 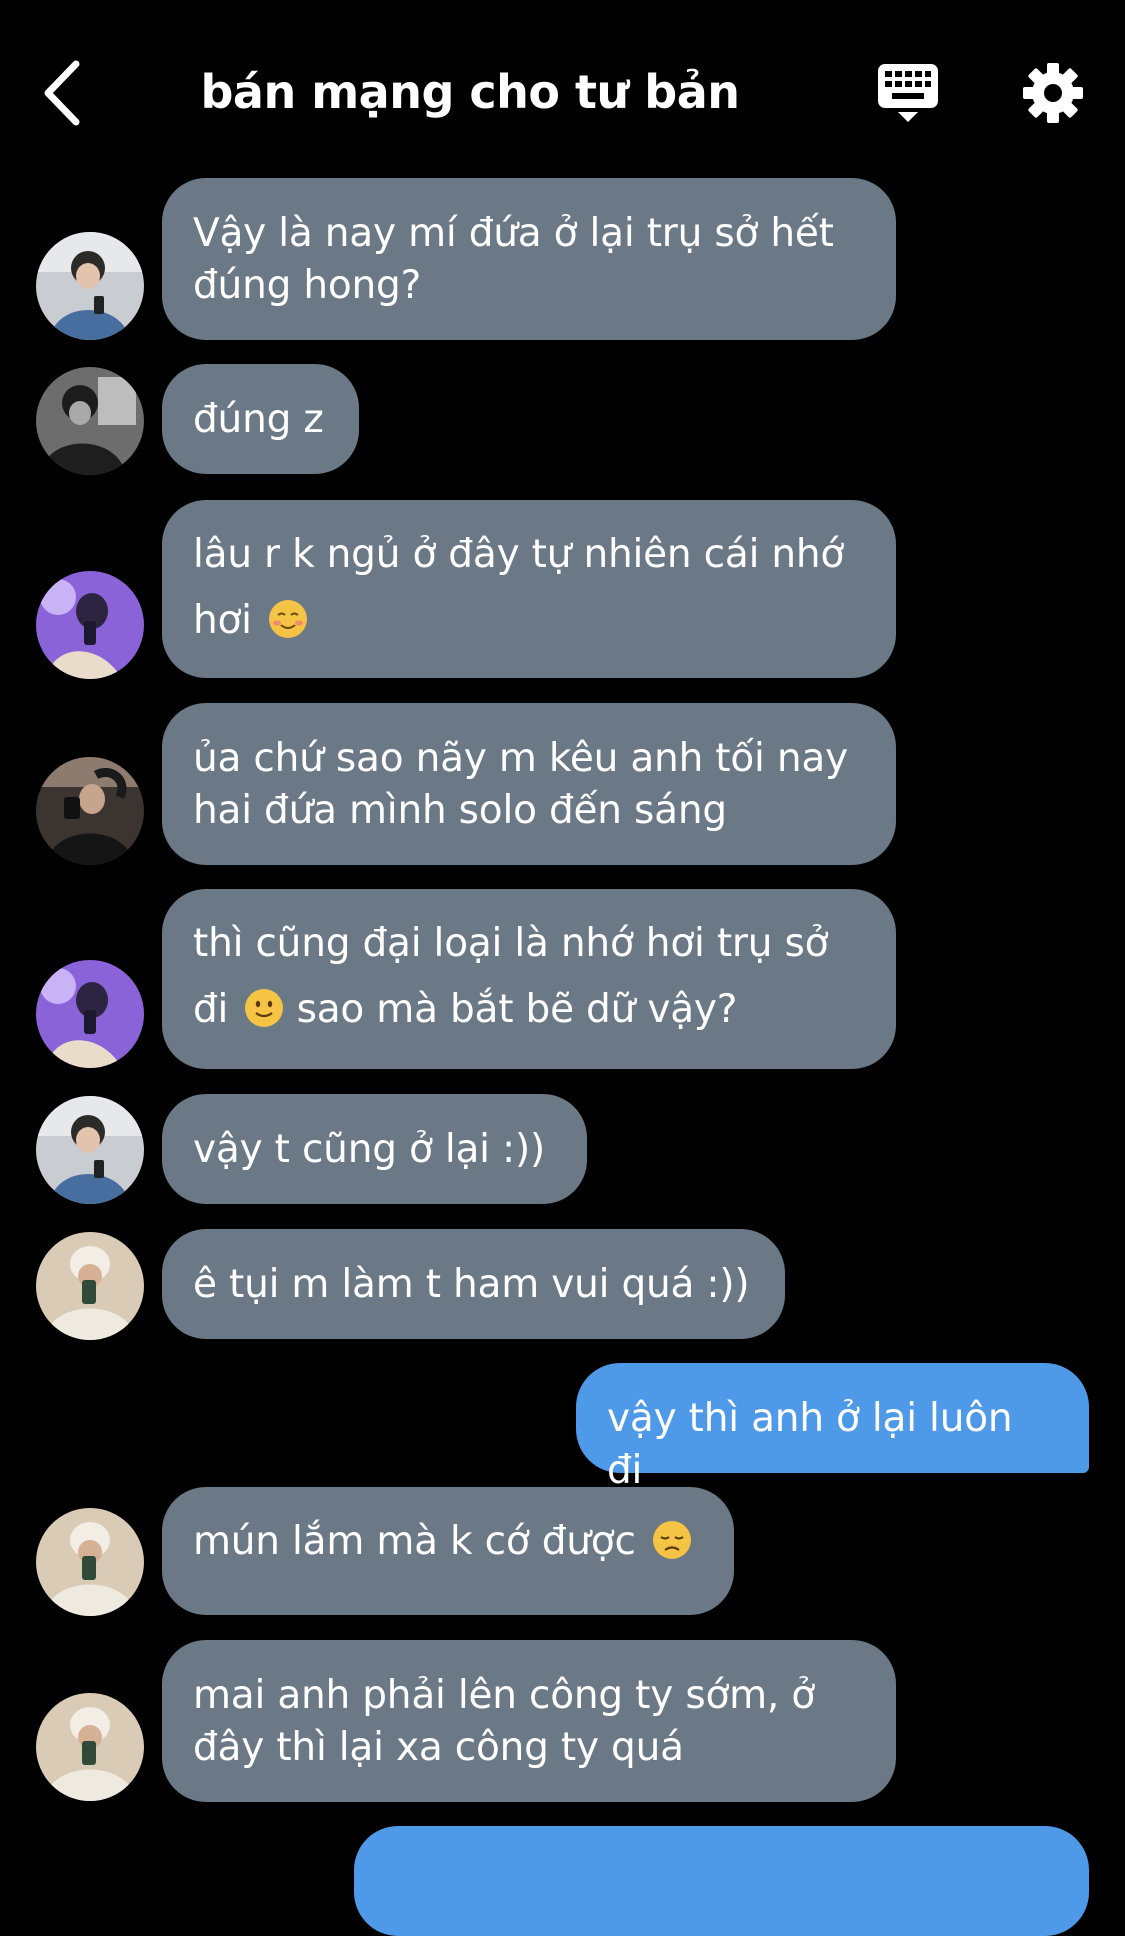 I want to click on message-text: mún lắm mà k cớ được, so click(x=414, y=1541).